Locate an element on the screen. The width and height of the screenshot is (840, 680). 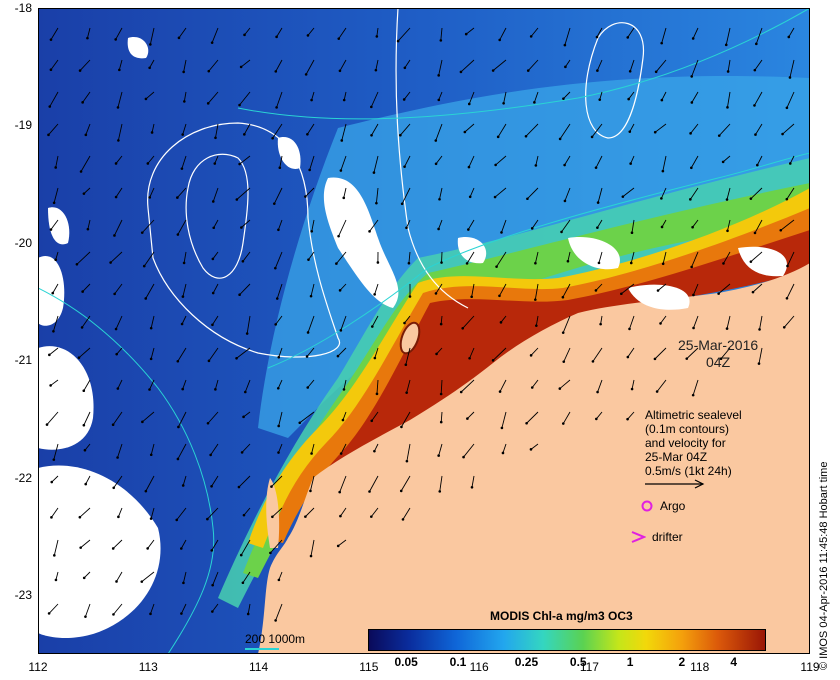
colorbar-tick-label: 0.05 is located at coordinates (406, 662).